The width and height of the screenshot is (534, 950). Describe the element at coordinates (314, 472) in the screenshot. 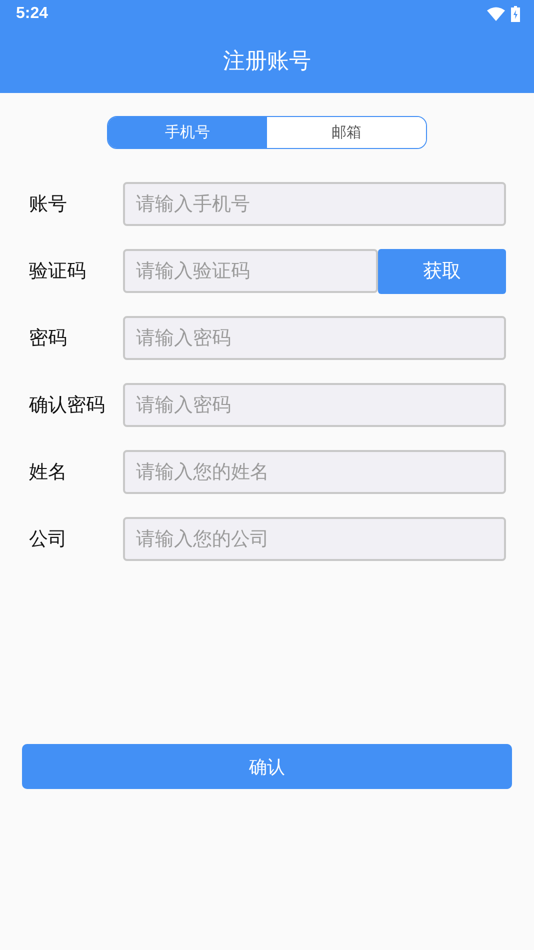

I see `input-field: 请输入您的姓名` at that location.